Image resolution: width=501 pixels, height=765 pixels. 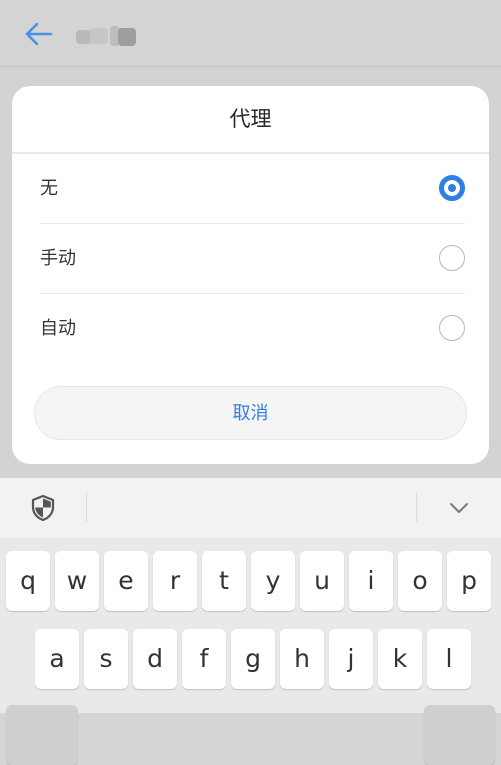 I want to click on option-label: 无, so click(x=49, y=188).